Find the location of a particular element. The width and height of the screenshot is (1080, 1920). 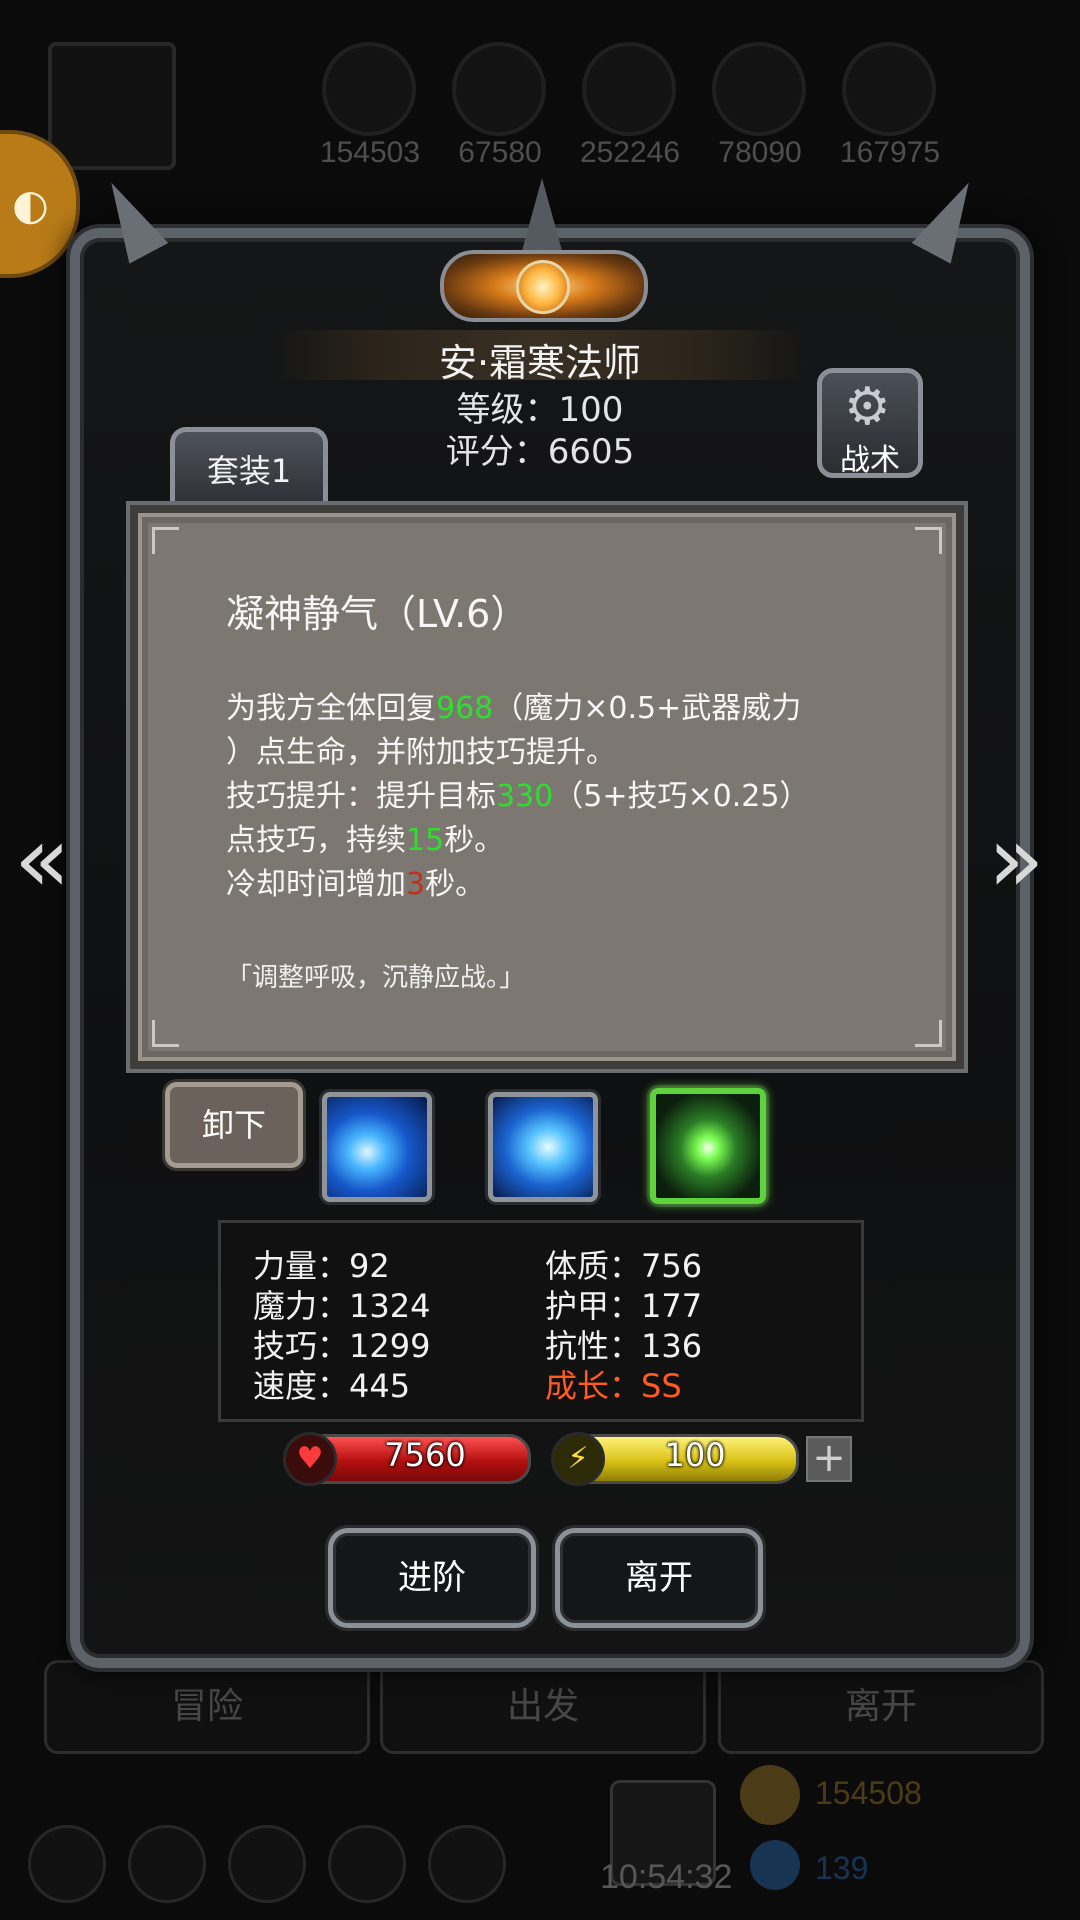

hp-value: 7560 is located at coordinates (425, 1455).